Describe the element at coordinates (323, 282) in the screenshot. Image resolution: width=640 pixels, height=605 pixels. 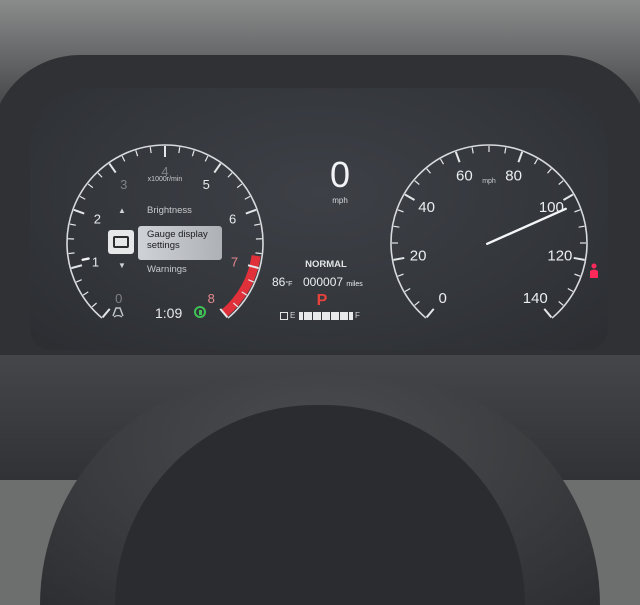
I see `odometer-value: 000007` at that location.